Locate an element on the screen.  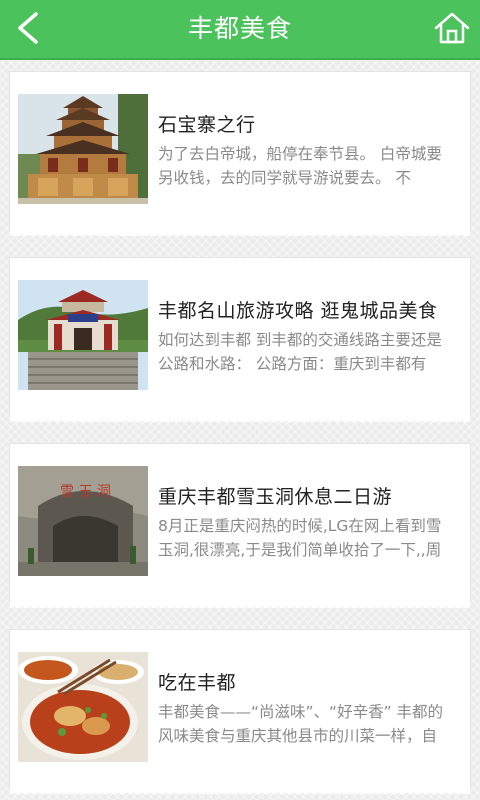
article-title: 丰都名山旅游攻略 逛鬼城品美食 is located at coordinates (298, 311).